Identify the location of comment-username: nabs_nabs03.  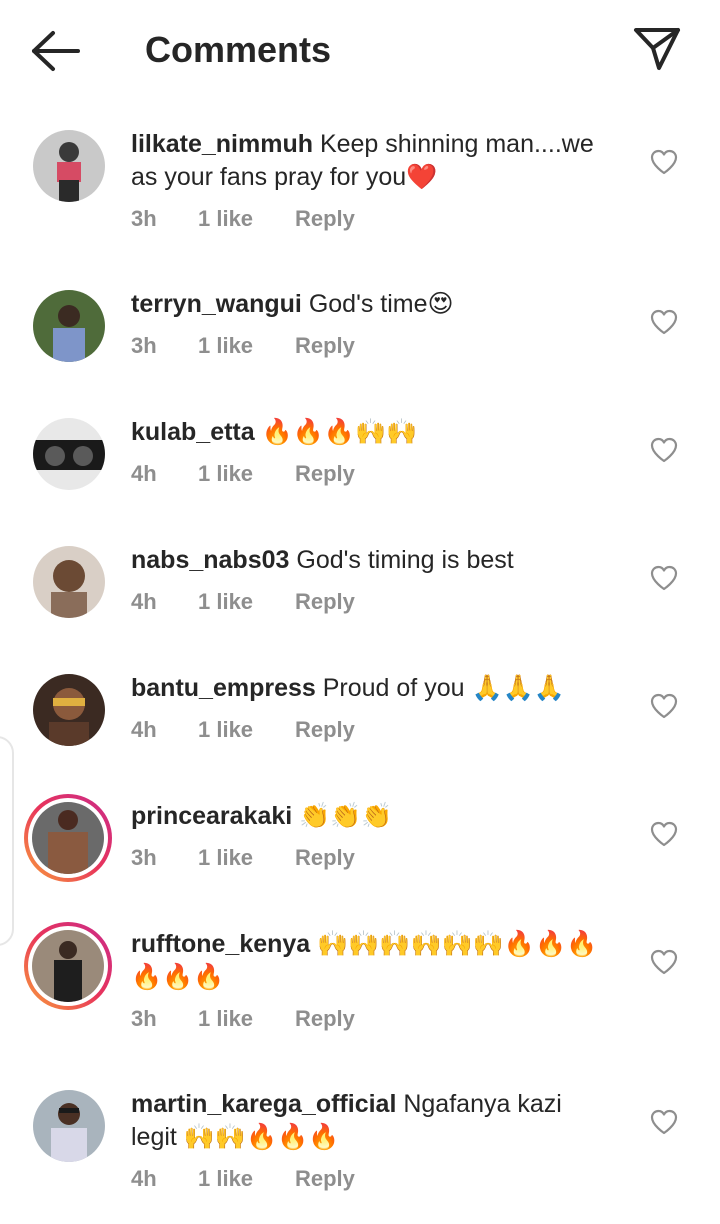
(210, 560).